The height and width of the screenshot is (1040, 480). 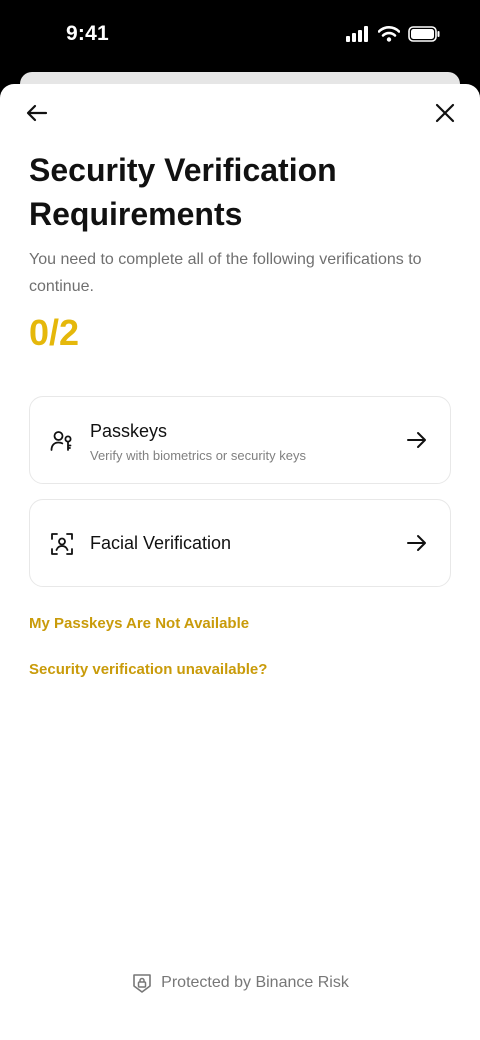 I want to click on passkeys-subtitle: Verify with biometrics or security keys, so click(x=198, y=455).